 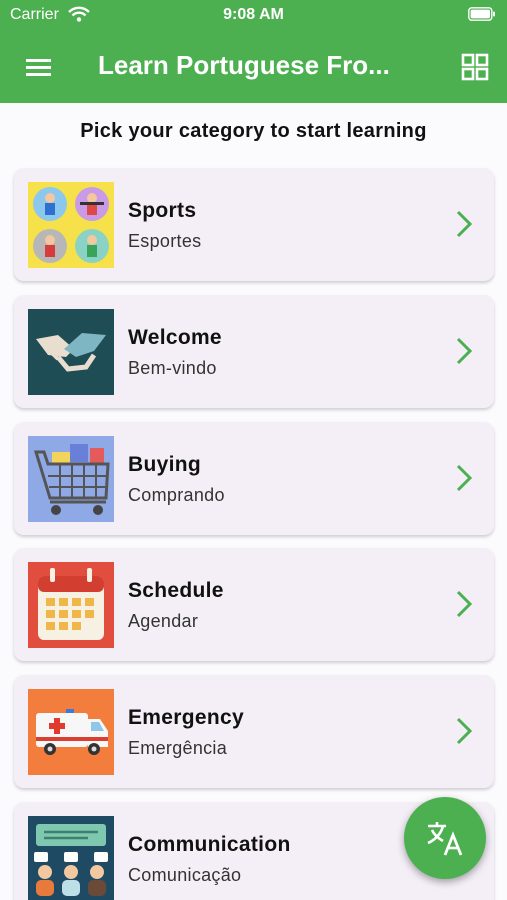 What do you see at coordinates (175, 337) in the screenshot?
I see `category-name: Welcome` at bounding box center [175, 337].